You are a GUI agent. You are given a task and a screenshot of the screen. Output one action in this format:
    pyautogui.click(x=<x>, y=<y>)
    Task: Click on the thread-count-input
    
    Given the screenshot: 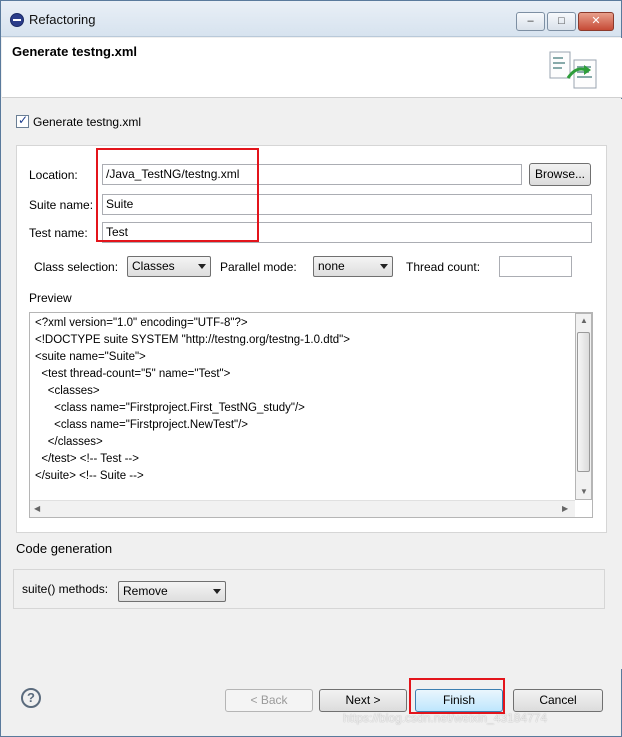 What is the action you would take?
    pyautogui.click(x=535, y=266)
    